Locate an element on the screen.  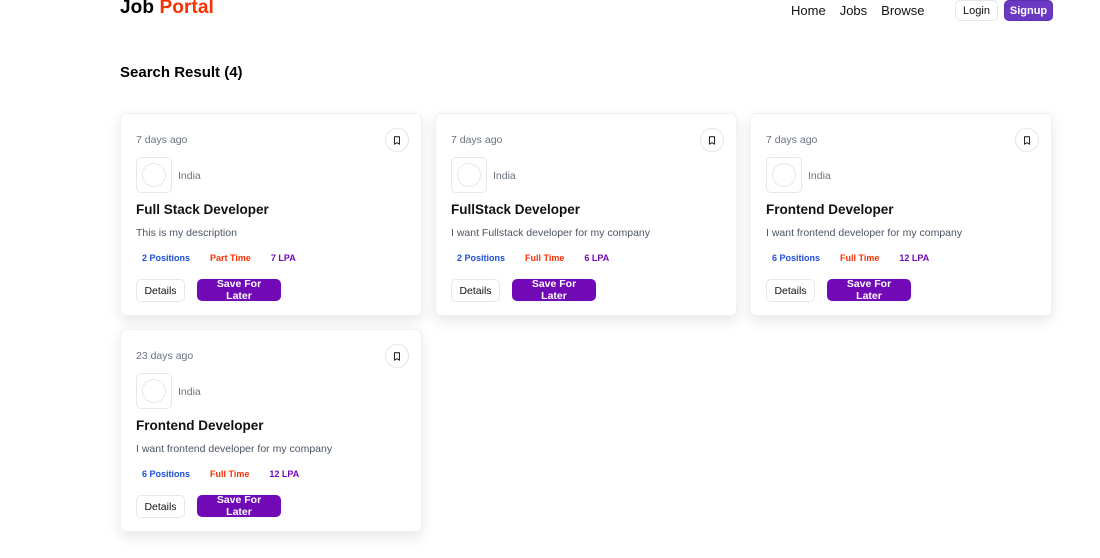
nav-links: Home Jobs Browse is located at coordinates (858, 10).